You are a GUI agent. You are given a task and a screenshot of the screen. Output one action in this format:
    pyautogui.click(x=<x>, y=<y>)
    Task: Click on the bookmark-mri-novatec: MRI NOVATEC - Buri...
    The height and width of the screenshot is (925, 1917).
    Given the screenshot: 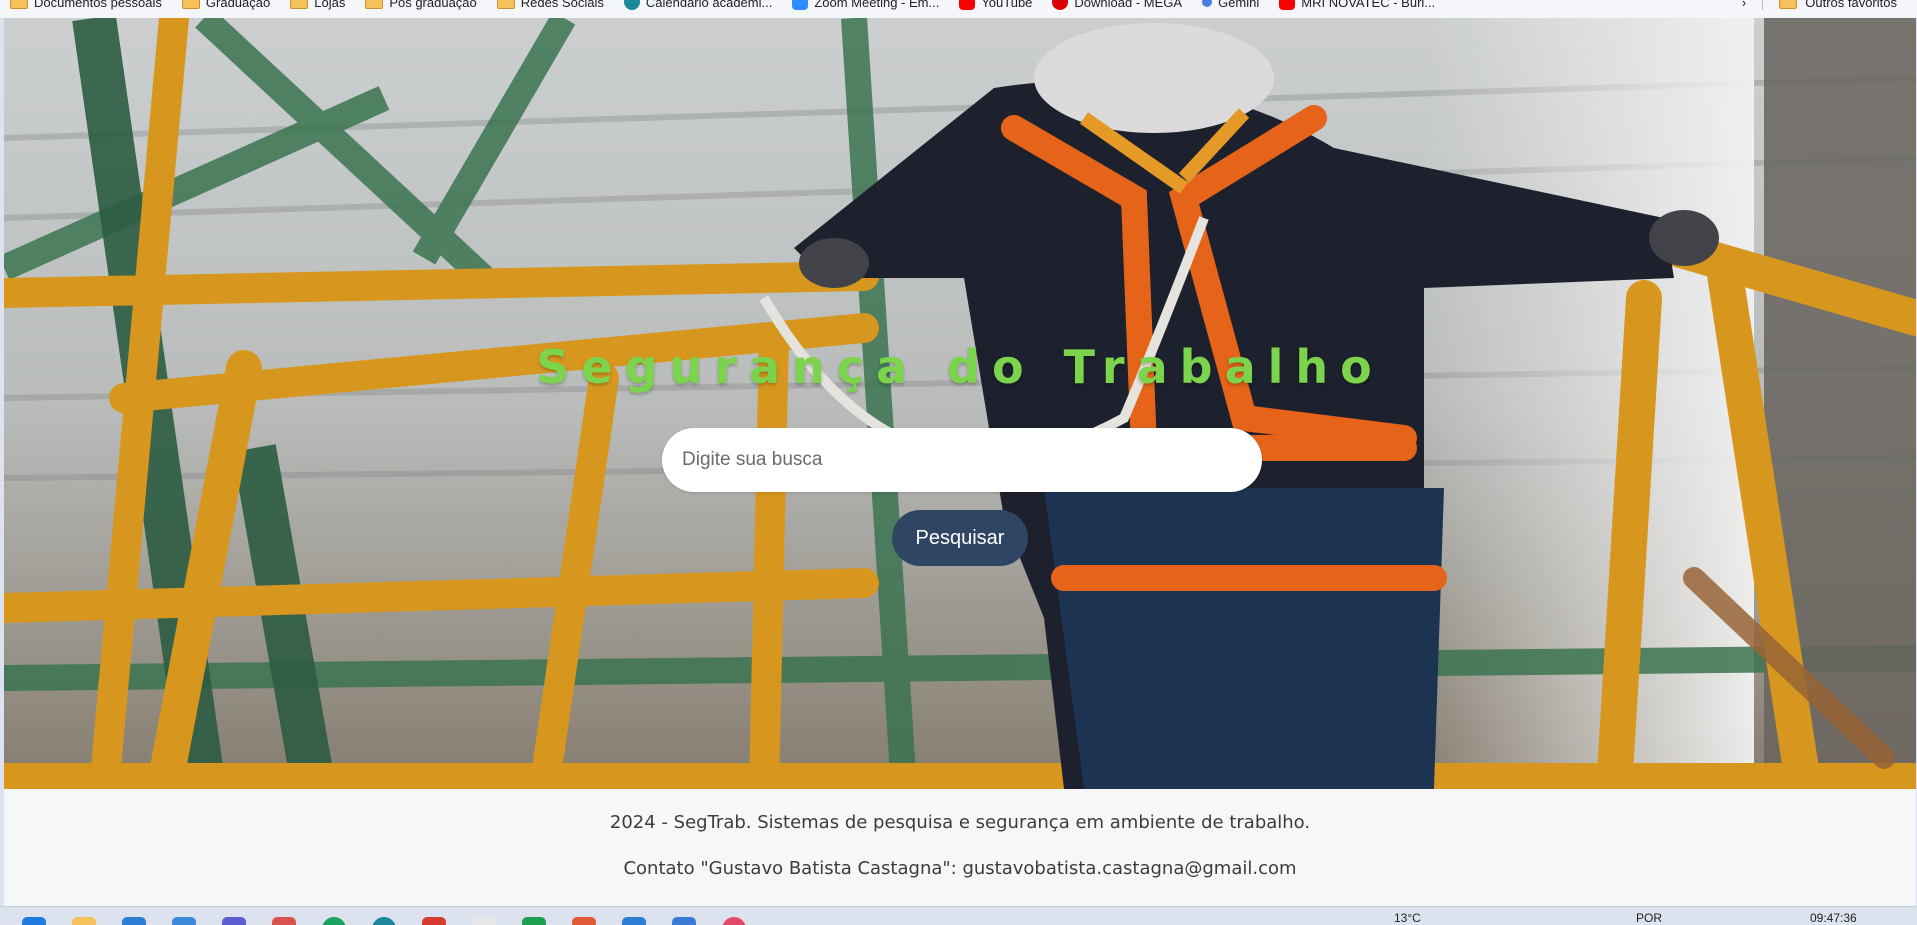 What is the action you would take?
    pyautogui.click(x=1357, y=6)
    